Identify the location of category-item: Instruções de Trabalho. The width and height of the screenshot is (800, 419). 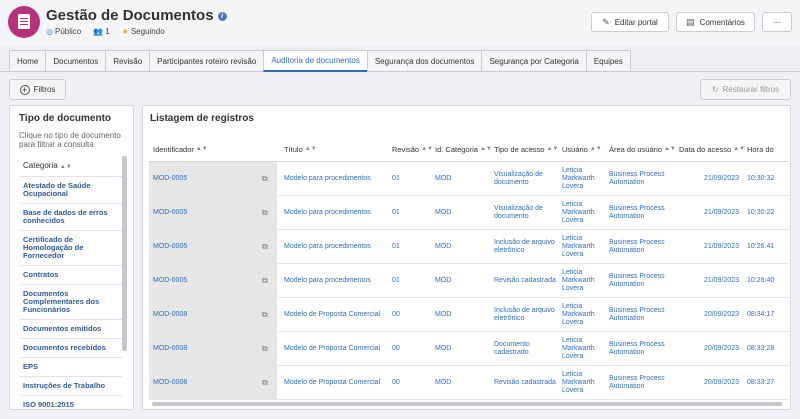
(70, 385).